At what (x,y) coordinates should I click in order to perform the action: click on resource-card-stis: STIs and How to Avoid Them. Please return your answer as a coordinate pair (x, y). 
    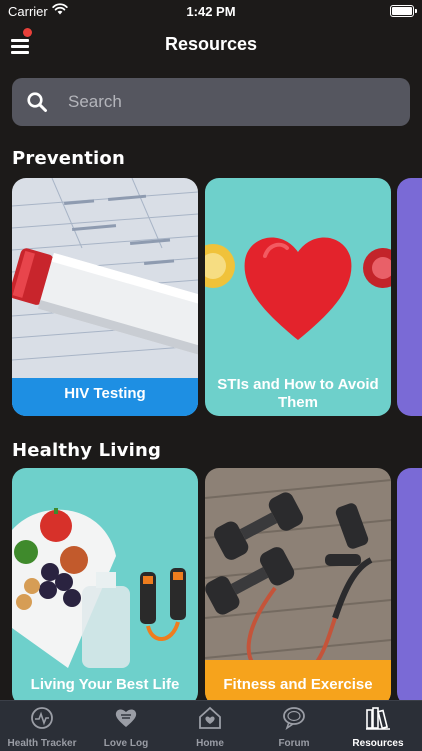
    Looking at the image, I should click on (298, 297).